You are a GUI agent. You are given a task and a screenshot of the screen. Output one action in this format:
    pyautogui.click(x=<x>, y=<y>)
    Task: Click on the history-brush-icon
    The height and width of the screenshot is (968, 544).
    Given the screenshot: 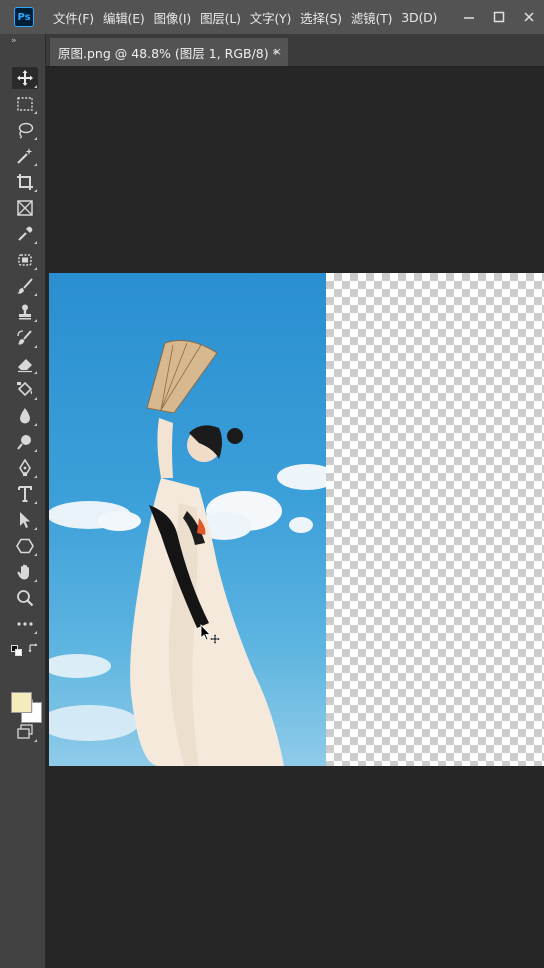 What is the action you would take?
    pyautogui.click(x=24, y=337)
    